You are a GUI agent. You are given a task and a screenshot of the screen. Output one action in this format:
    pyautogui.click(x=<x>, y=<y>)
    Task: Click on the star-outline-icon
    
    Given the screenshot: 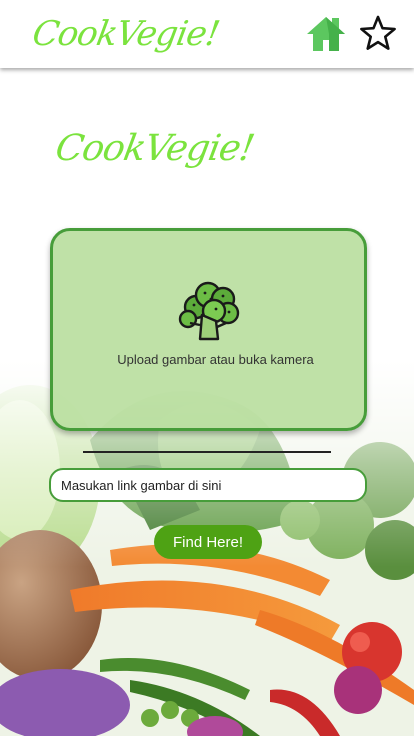 What is the action you would take?
    pyautogui.click(x=378, y=34)
    